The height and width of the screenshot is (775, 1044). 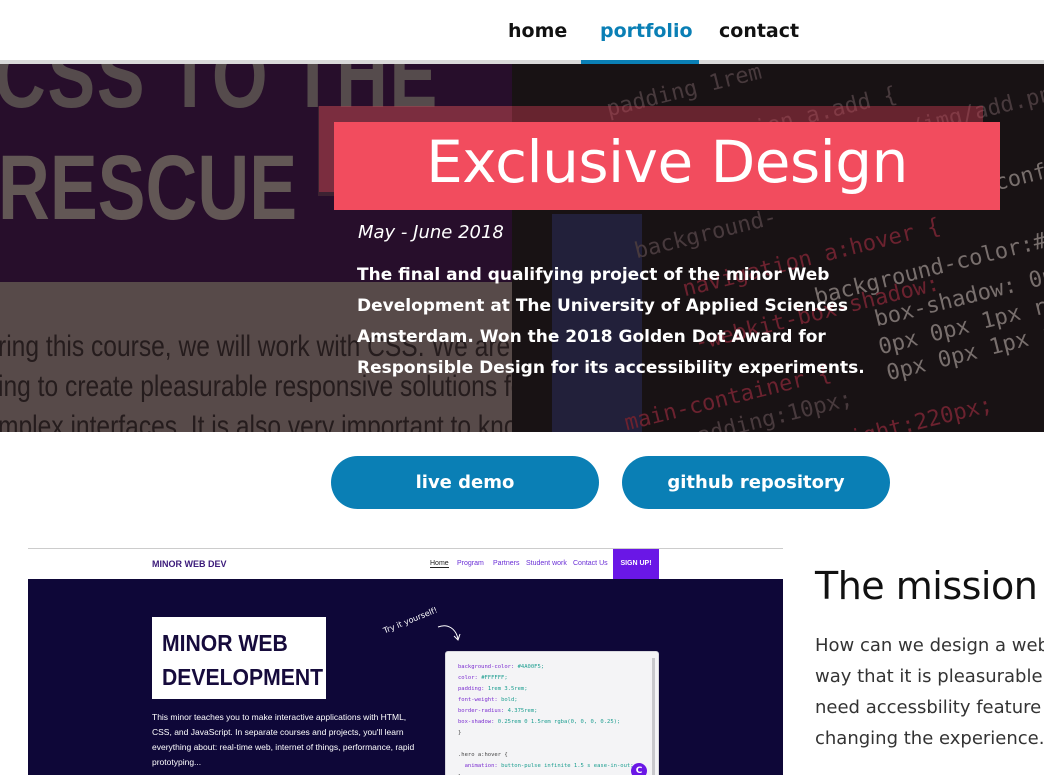 I want to click on screenshot-codepen-badge: C, so click(x=639, y=769).